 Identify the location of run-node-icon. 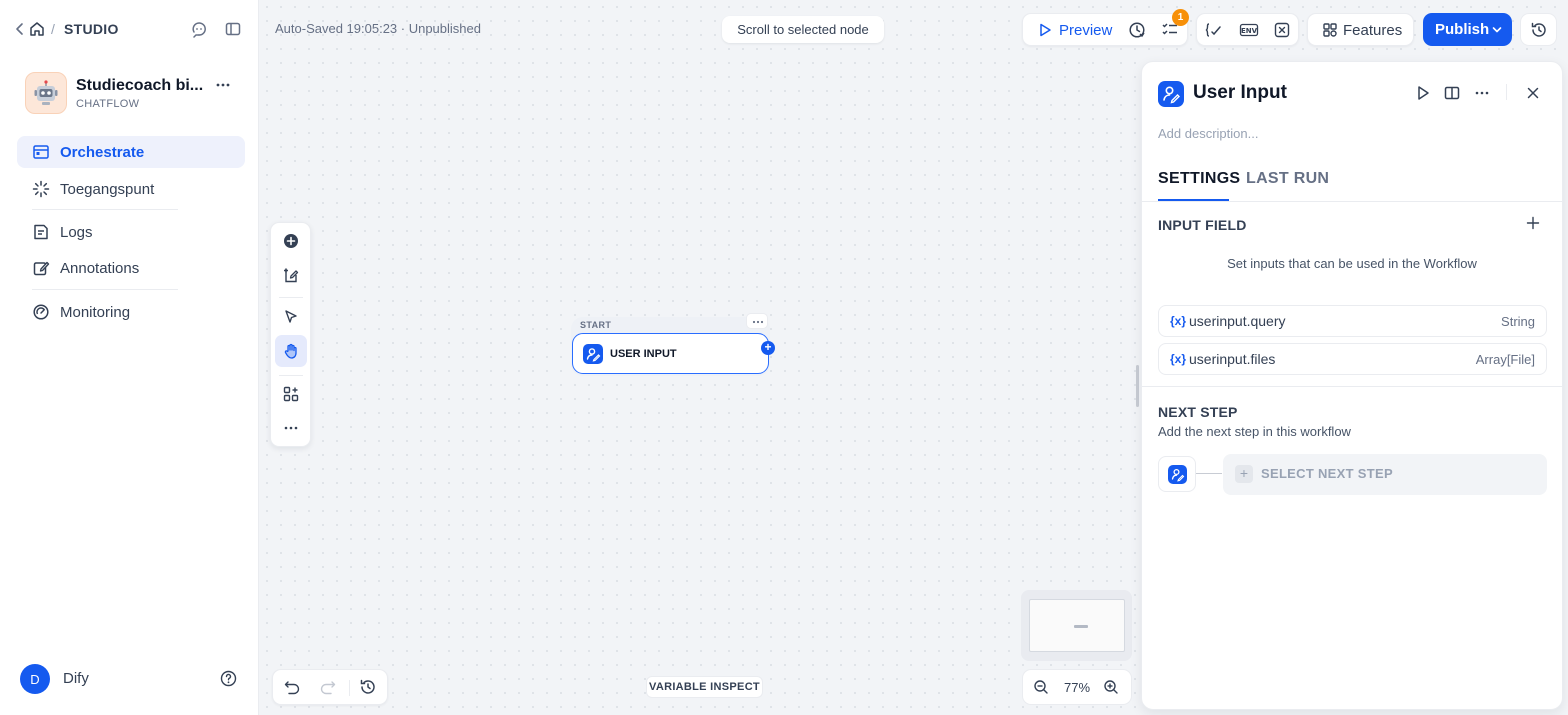
(1423, 93).